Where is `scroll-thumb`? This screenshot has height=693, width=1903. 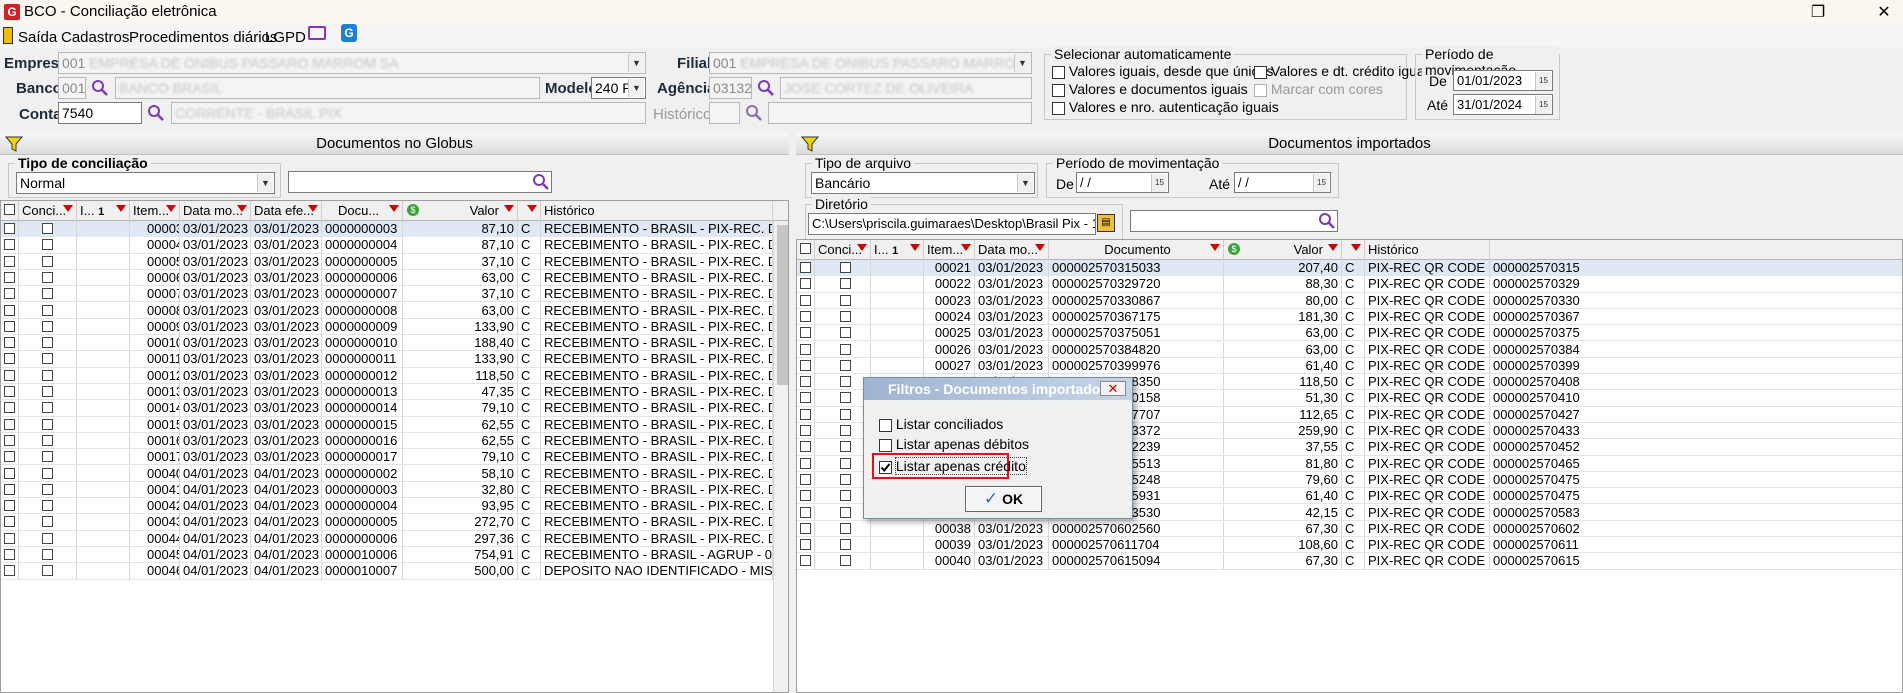 scroll-thumb is located at coordinates (782, 305).